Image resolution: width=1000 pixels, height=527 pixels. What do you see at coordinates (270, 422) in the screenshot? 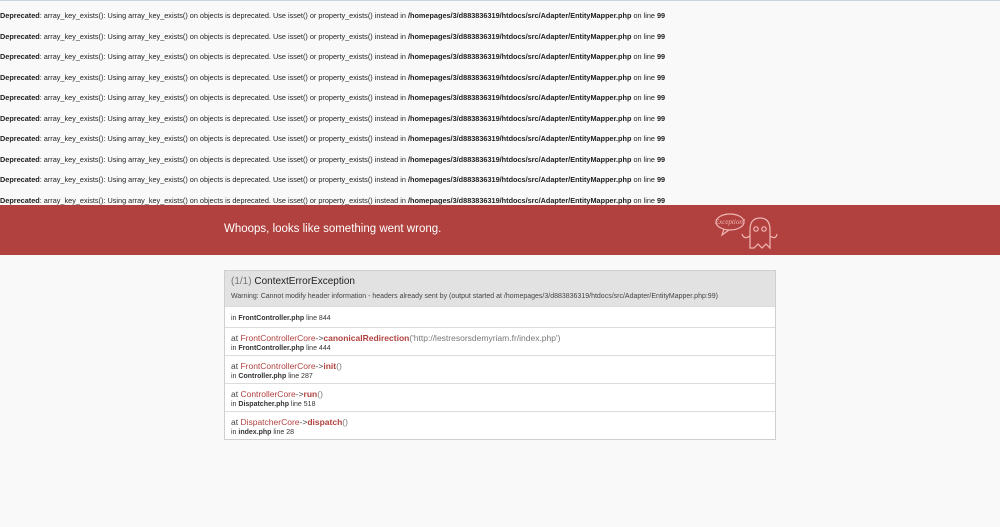
I see `trace-class: DispatcherCore` at bounding box center [270, 422].